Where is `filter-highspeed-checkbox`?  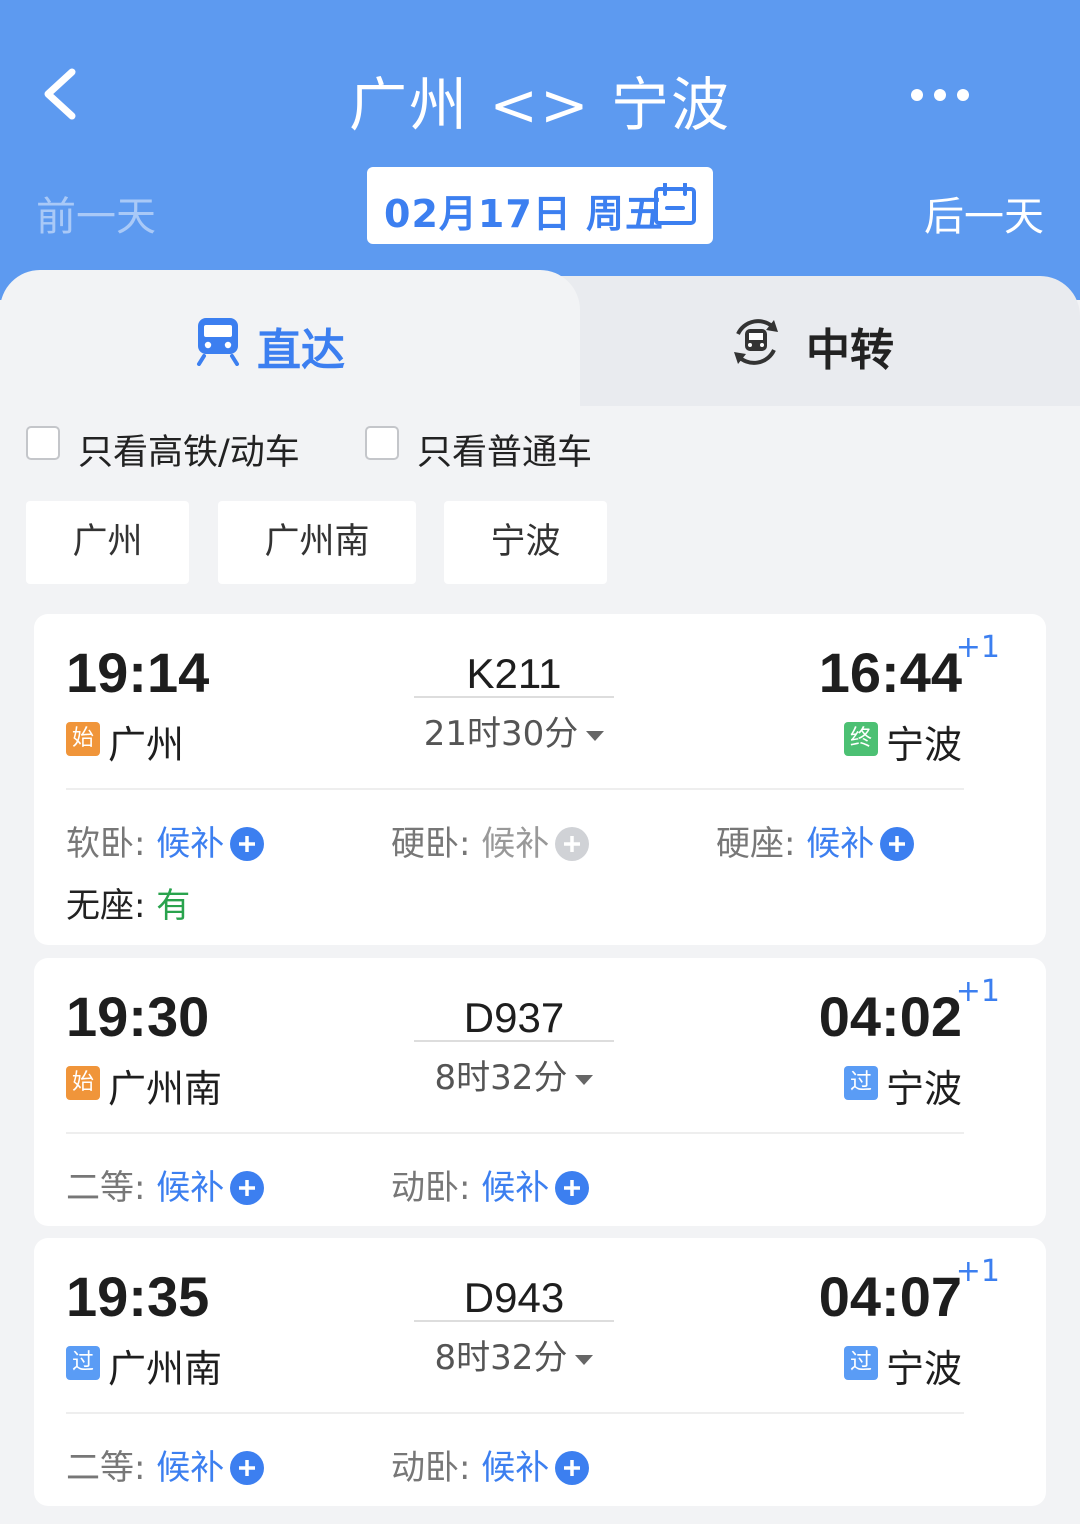
filter-highspeed-checkbox is located at coordinates (43, 443).